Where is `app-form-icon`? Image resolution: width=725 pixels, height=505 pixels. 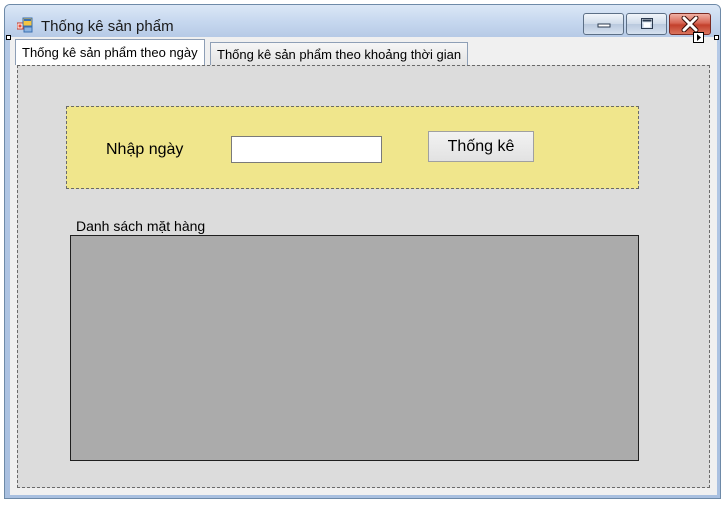
app-form-icon is located at coordinates (25, 25).